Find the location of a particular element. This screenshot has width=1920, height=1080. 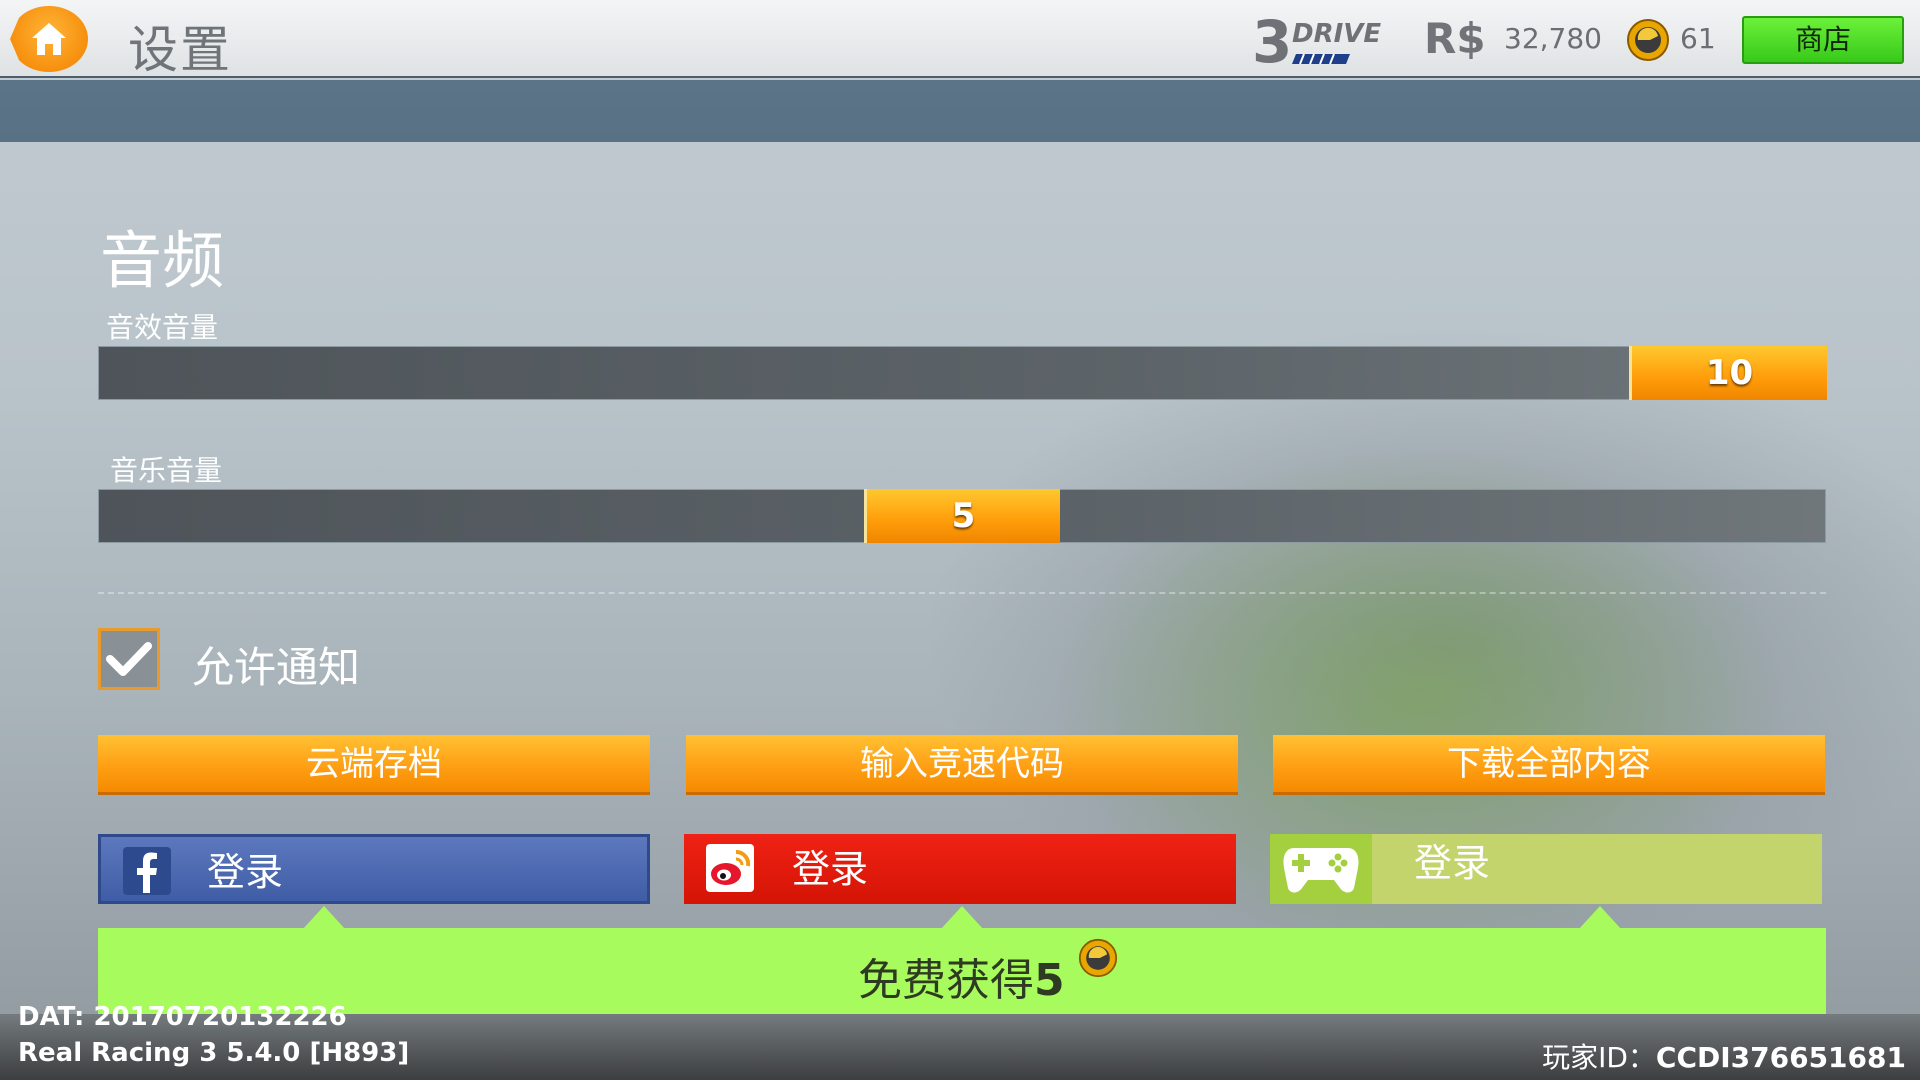

free-gold-text: 免费获得5 is located at coordinates (961, 976).